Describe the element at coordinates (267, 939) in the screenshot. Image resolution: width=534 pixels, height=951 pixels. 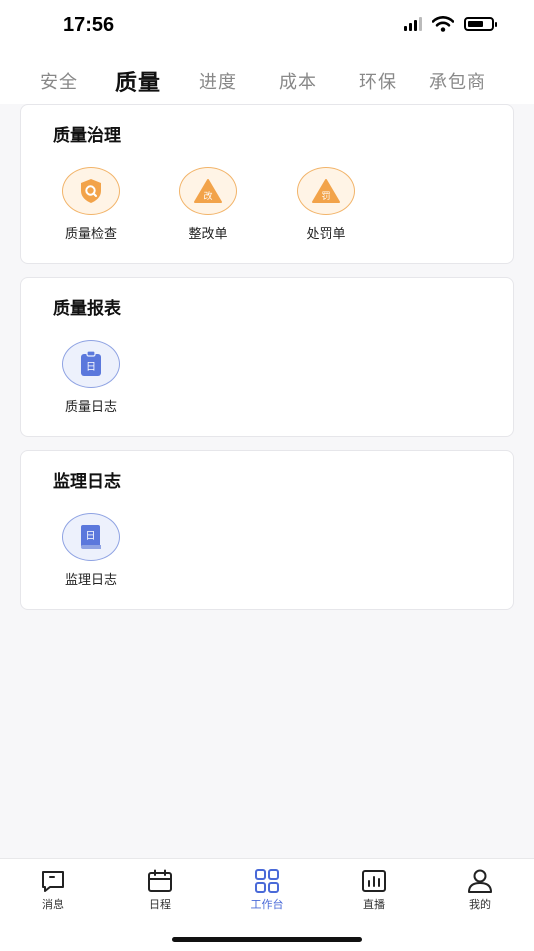
I see `home-indicator` at that location.